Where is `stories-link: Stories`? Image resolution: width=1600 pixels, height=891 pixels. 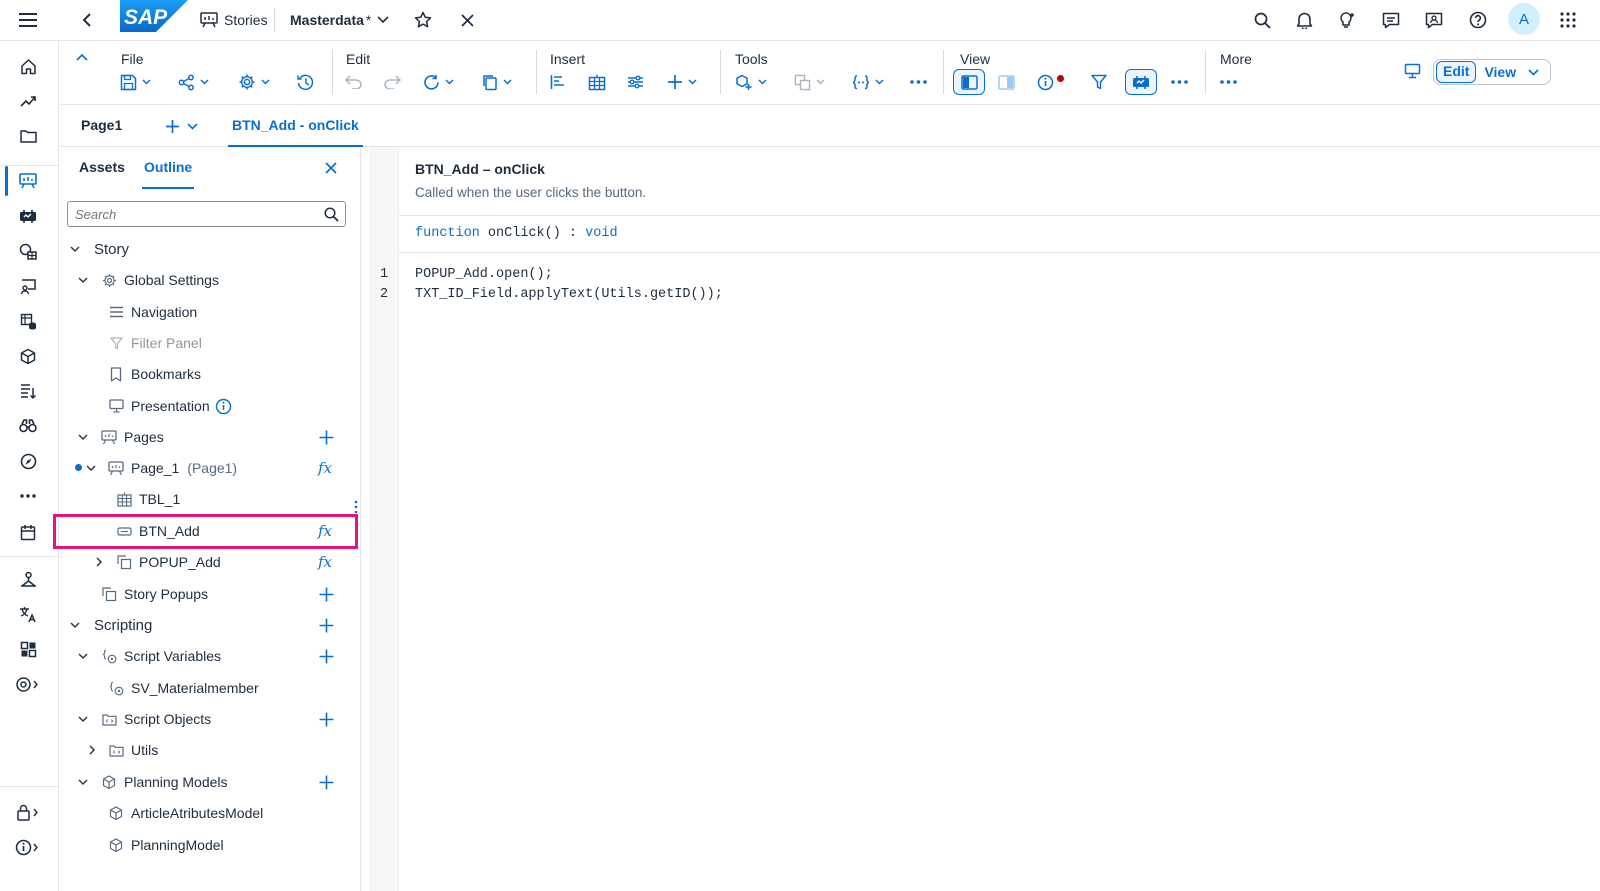
stories-link: Stories is located at coordinates (234, 20).